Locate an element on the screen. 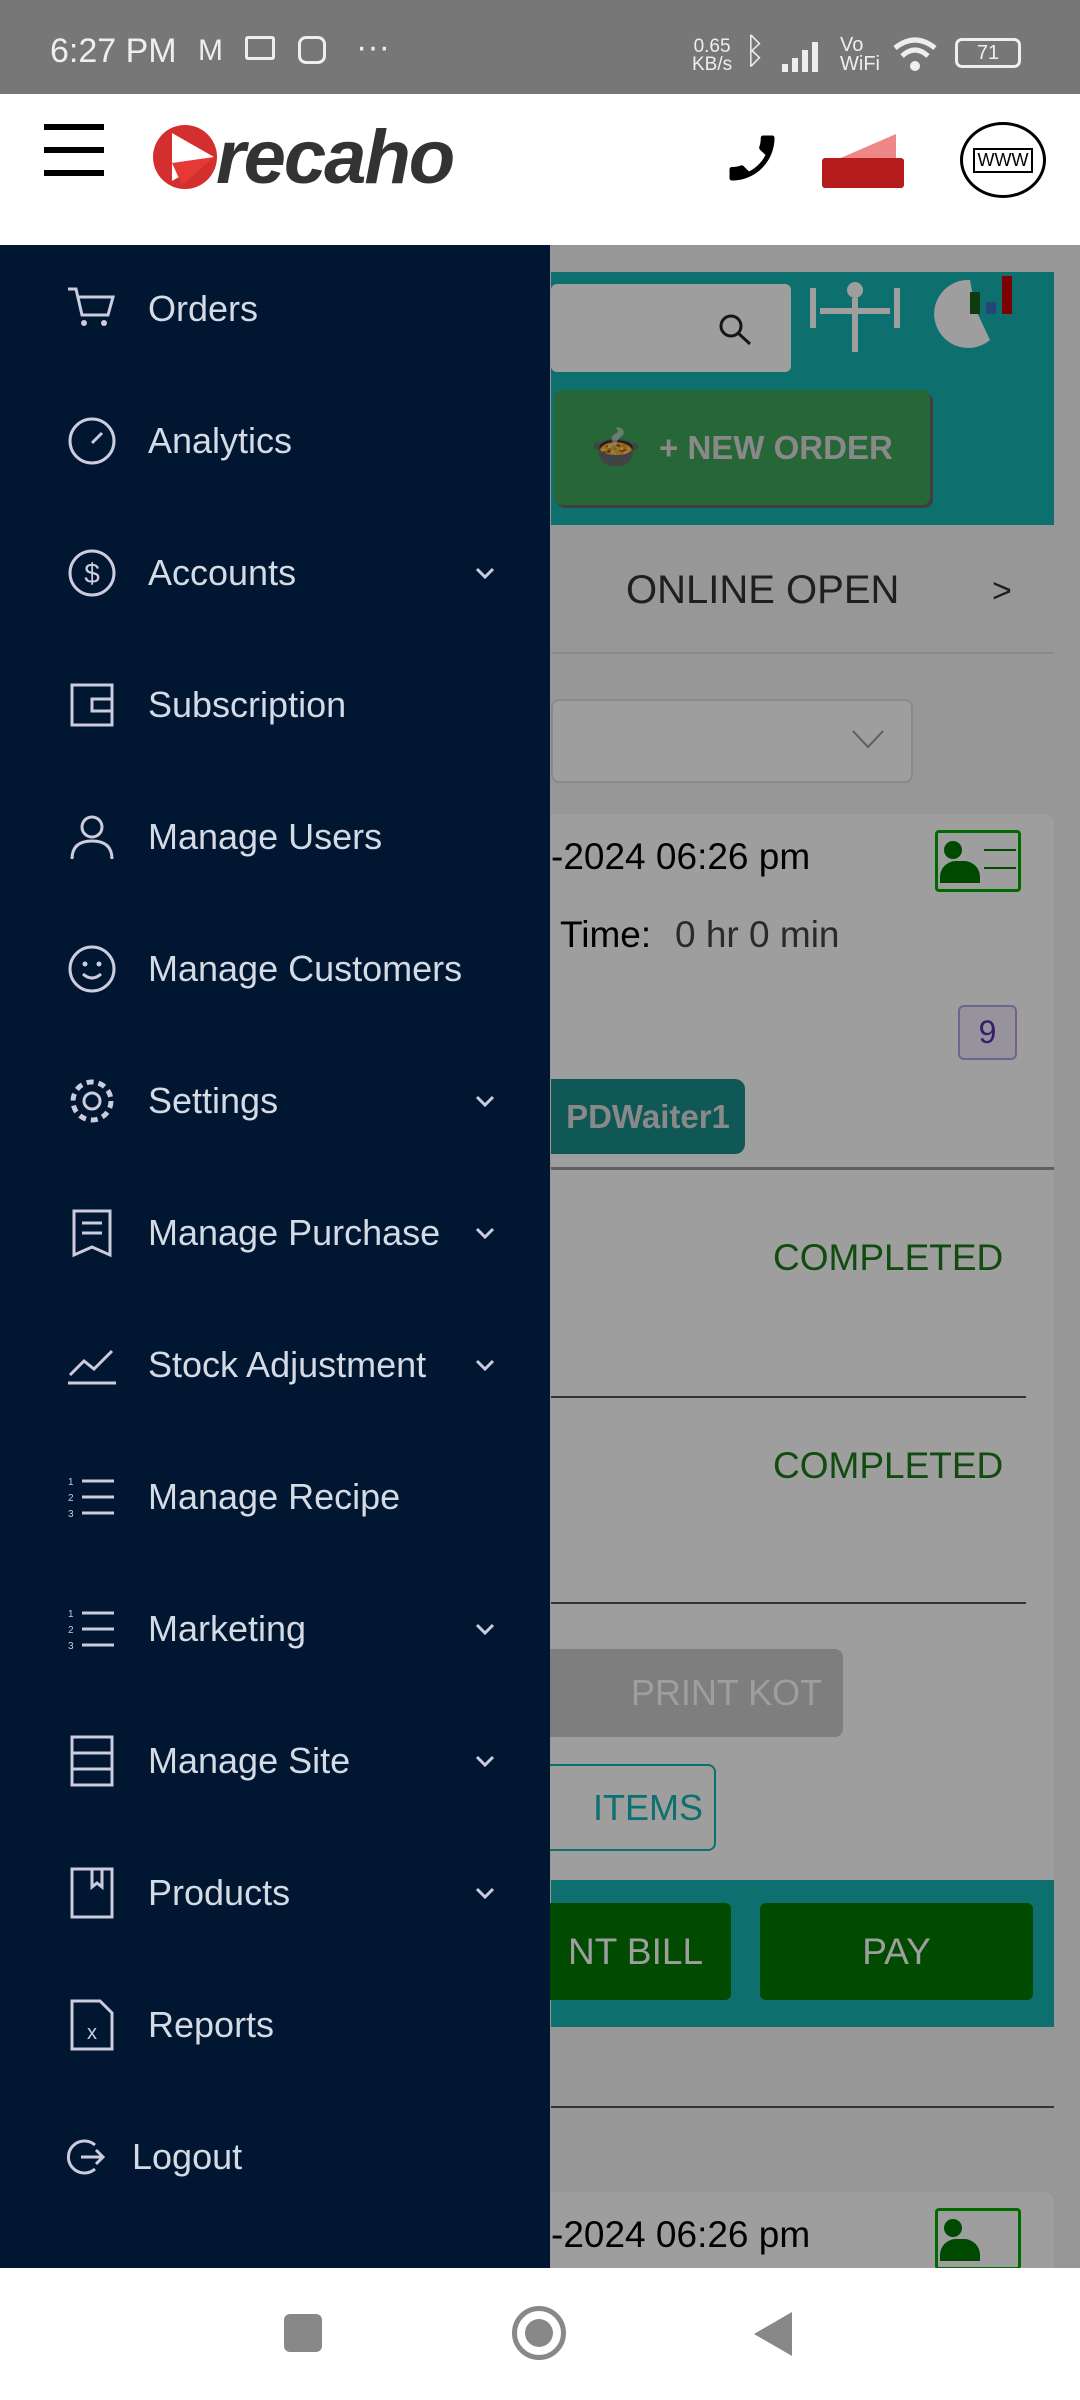  drawer-item-label: Manage Site is located at coordinates (249, 1760).